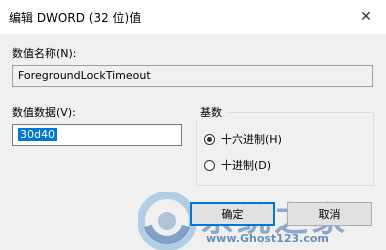  What do you see at coordinates (251, 139) in the screenshot?
I see `radio-hexadecimal-label: 十六进制(H)` at bounding box center [251, 139].